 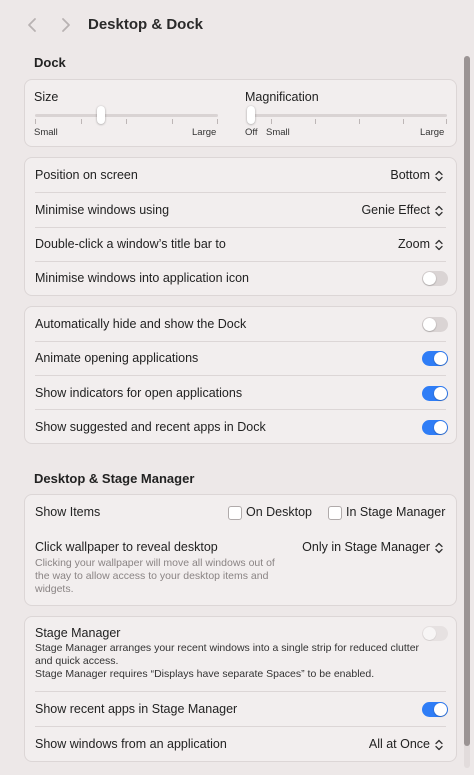 What do you see at coordinates (141, 324) in the screenshot?
I see `autohide-label: Automatically hide and show the Dock` at bounding box center [141, 324].